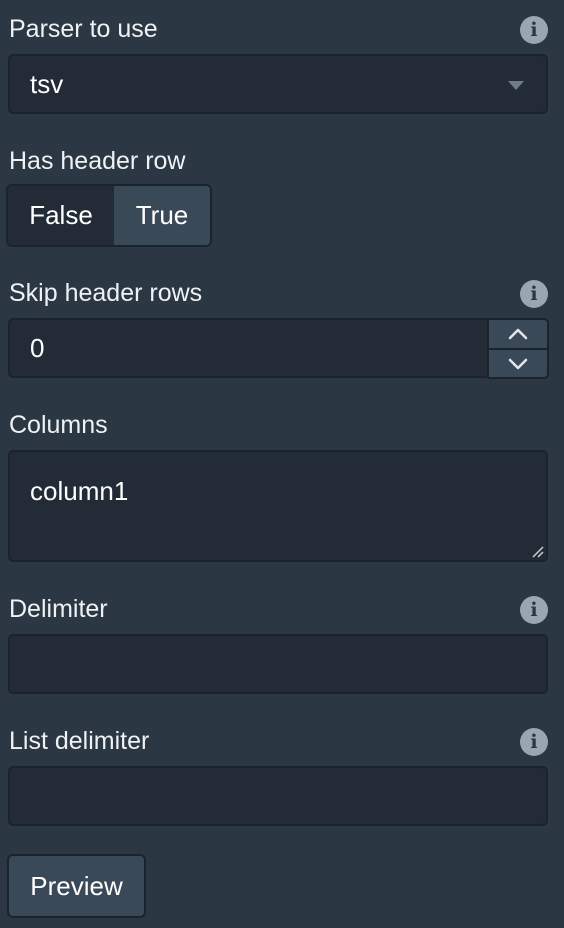 The image size is (564, 928). I want to click on skip-rows-label: Skip header rows, so click(106, 293).